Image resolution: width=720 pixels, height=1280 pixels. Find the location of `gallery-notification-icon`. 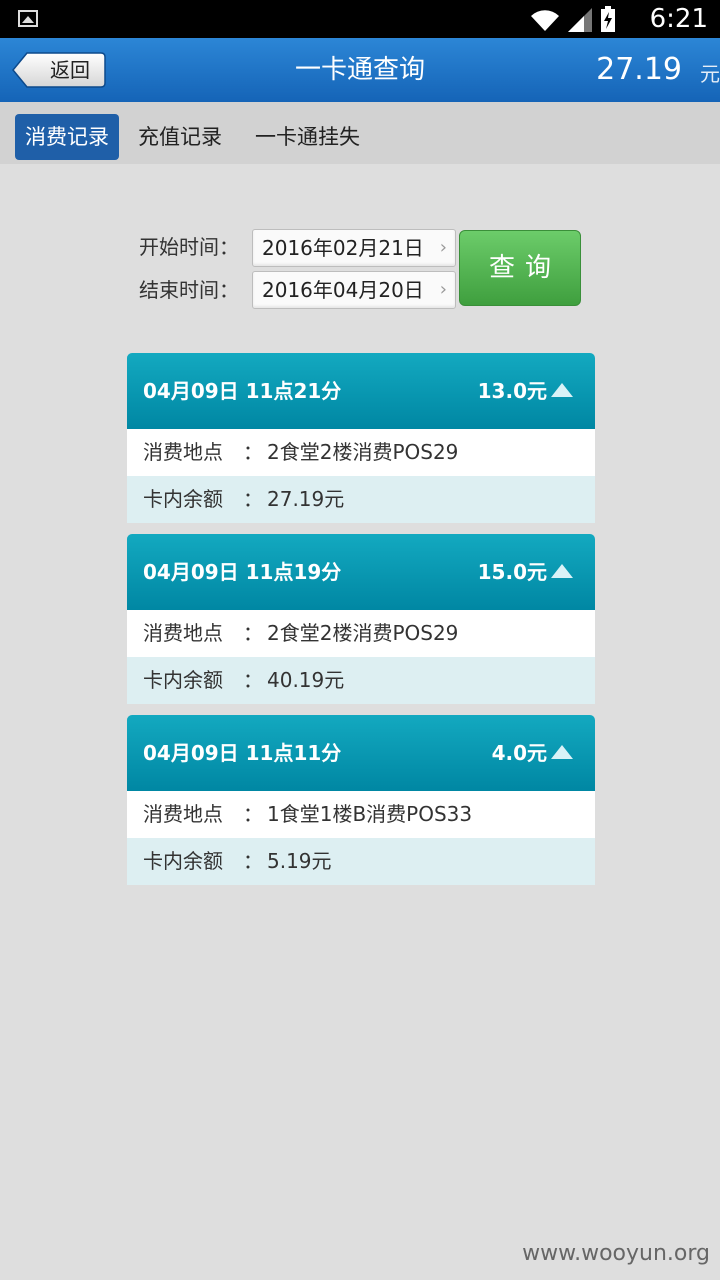

gallery-notification-icon is located at coordinates (28, 18).